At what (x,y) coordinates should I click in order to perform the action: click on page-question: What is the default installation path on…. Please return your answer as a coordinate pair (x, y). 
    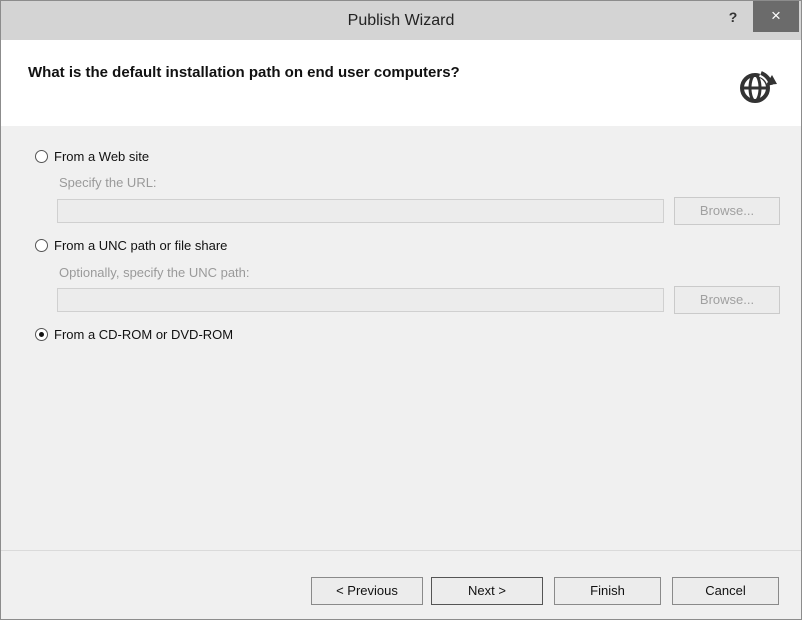
    Looking at the image, I should click on (244, 72).